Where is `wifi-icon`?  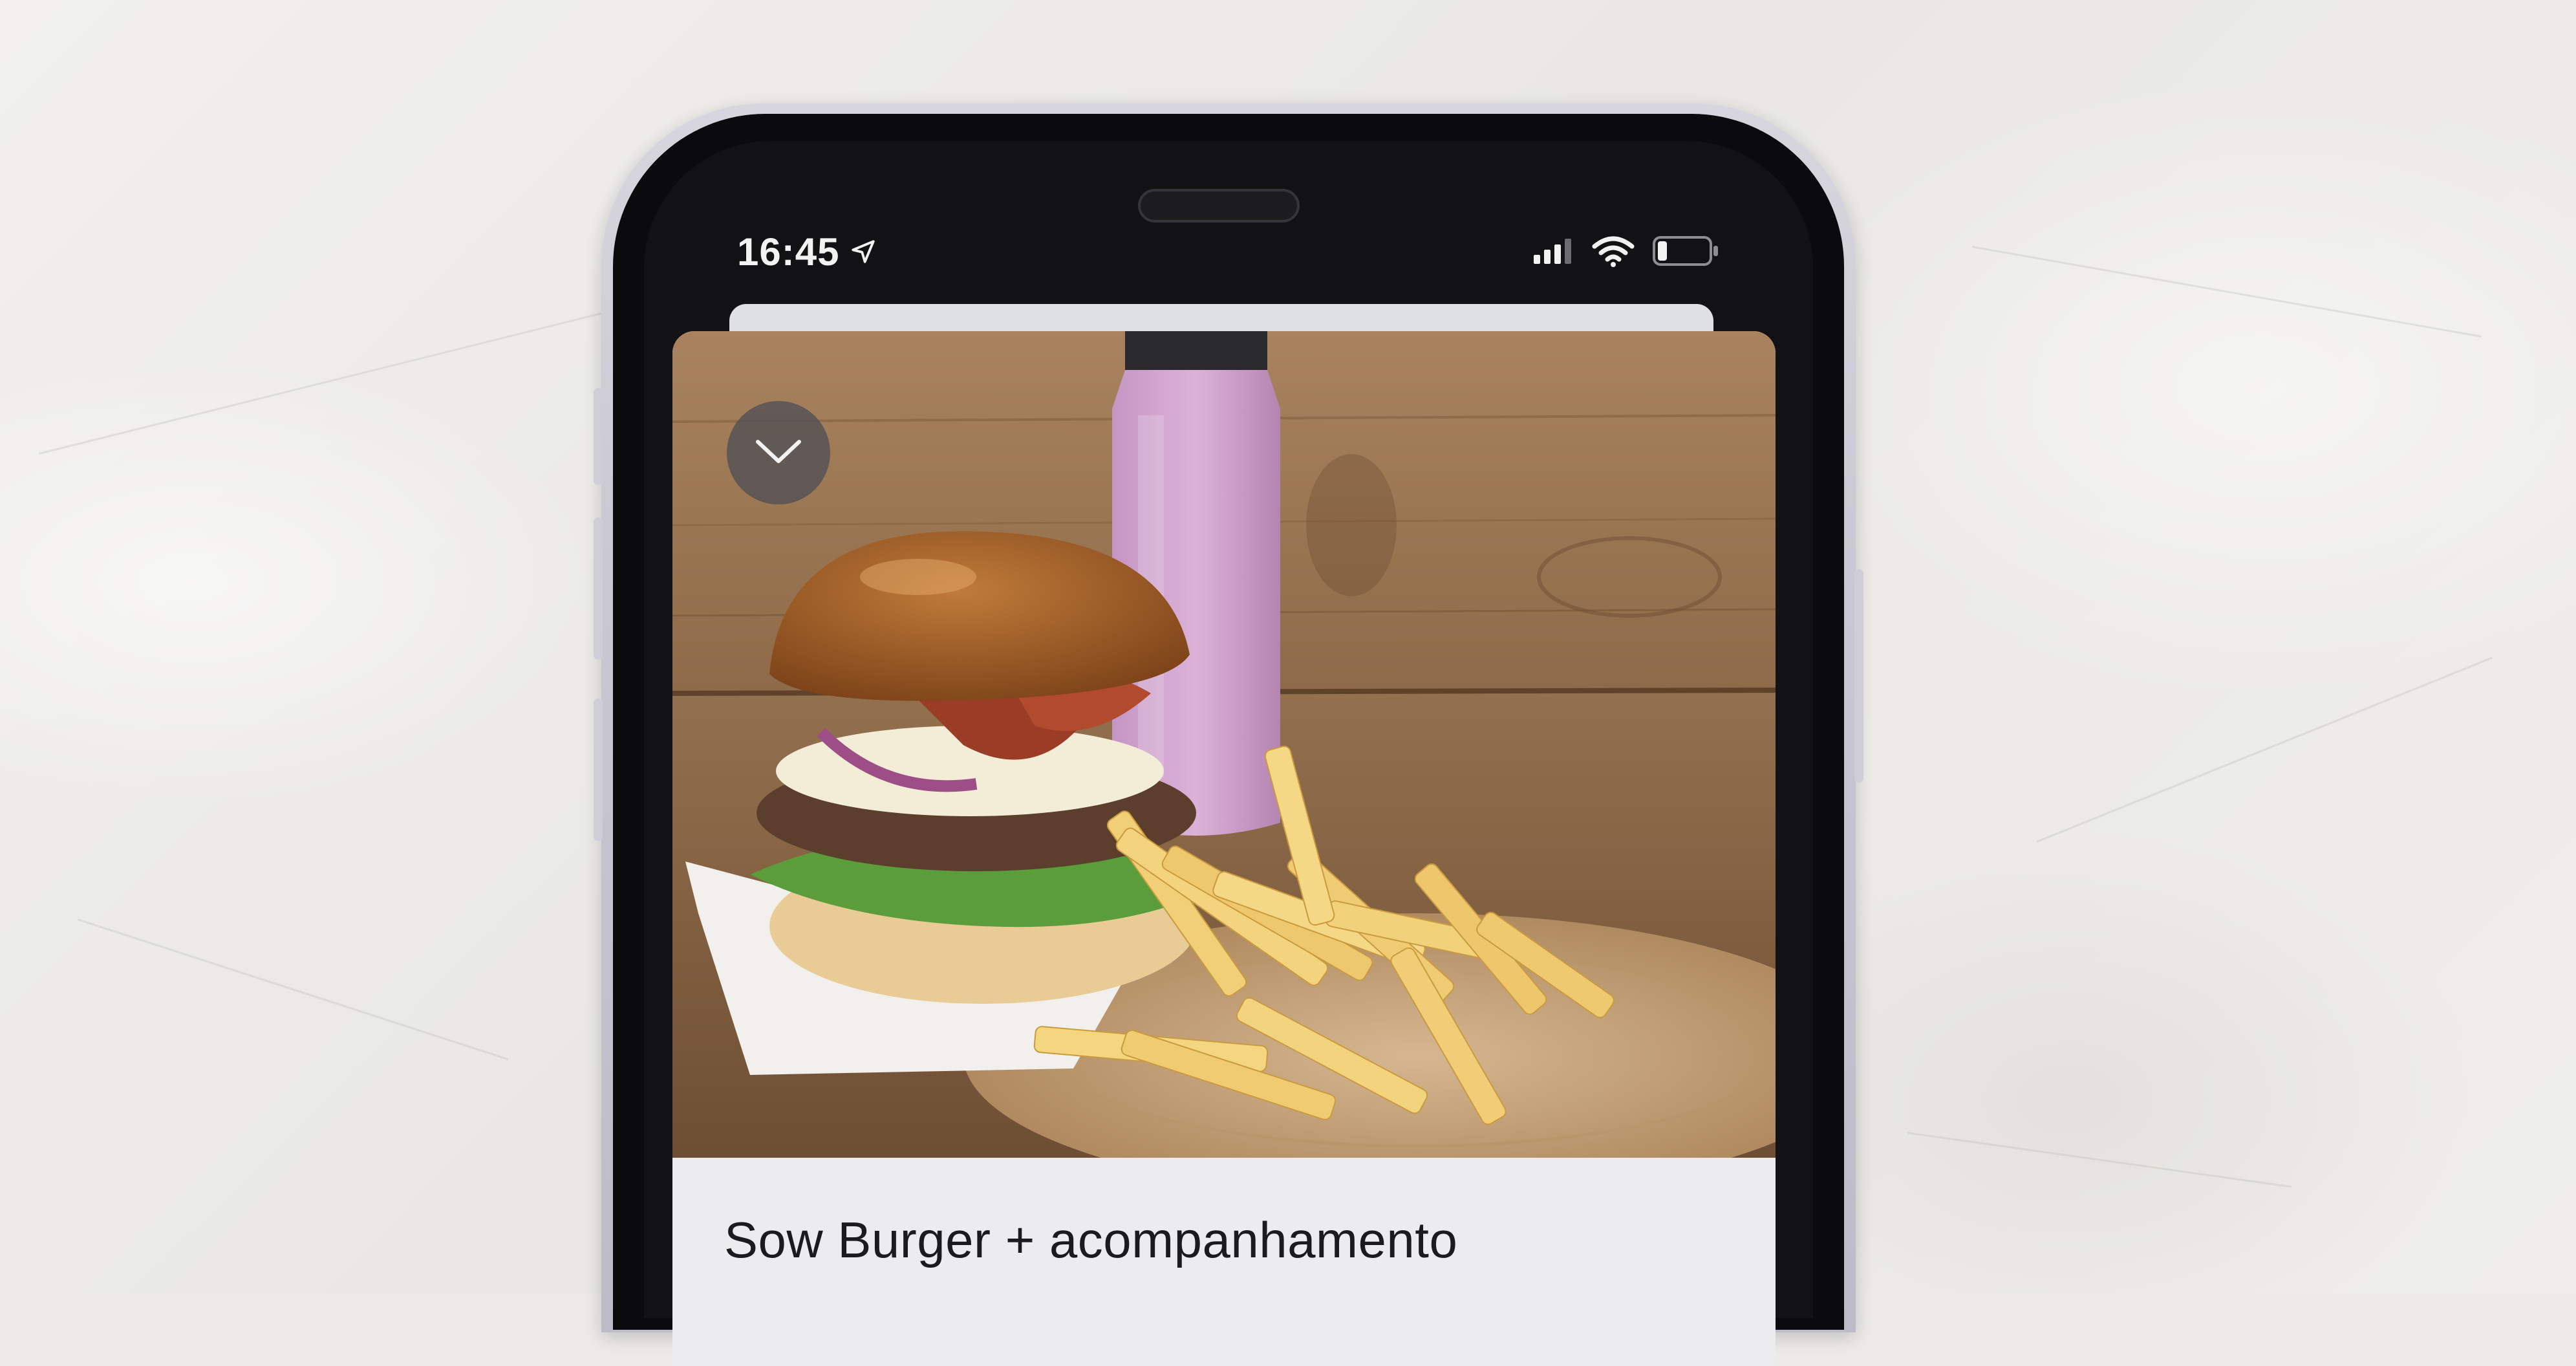 wifi-icon is located at coordinates (1613, 252).